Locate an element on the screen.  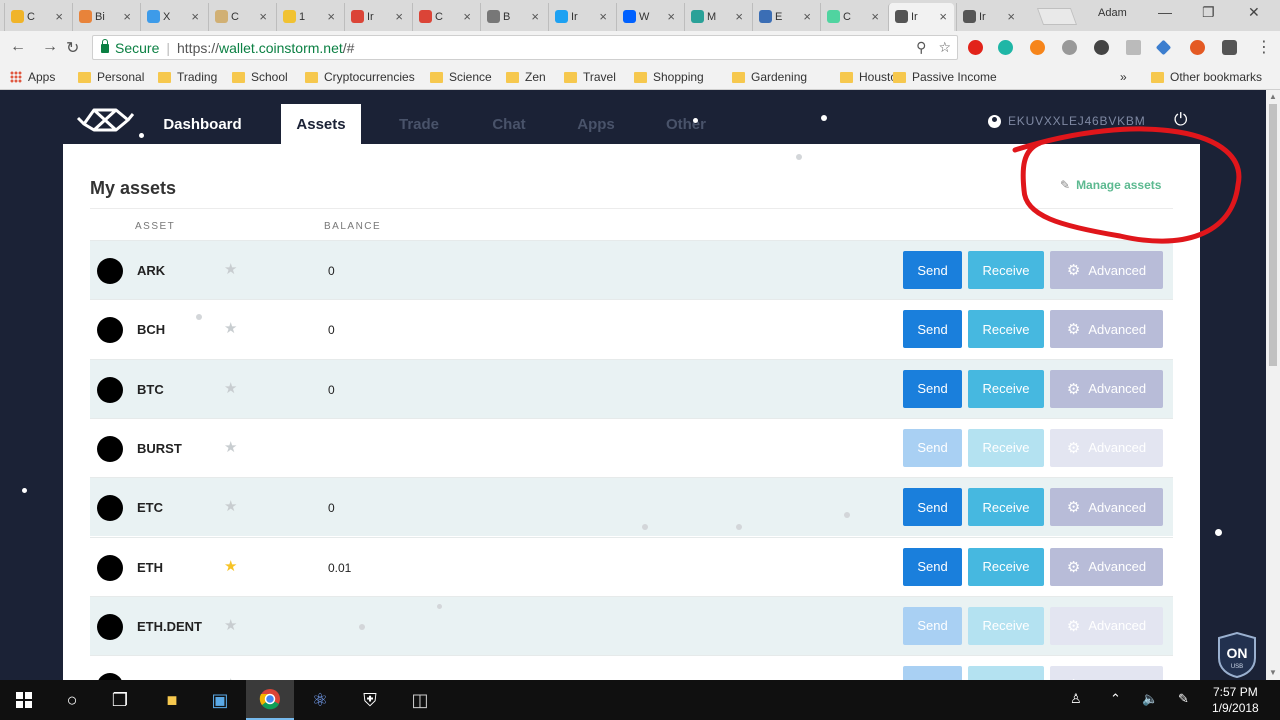
close-window-icon: ✕ is located at coordinates (1254, 12).